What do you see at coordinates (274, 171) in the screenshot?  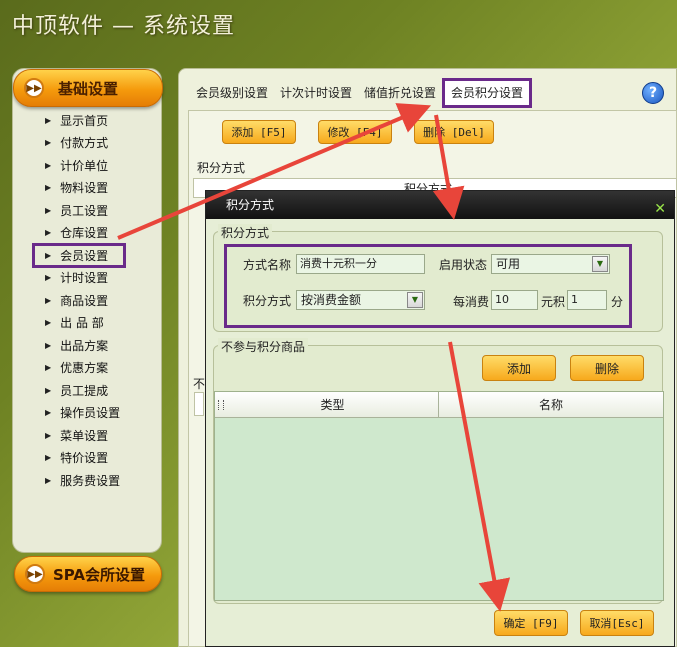 I see `arrow-member-to-tab` at bounding box center [274, 171].